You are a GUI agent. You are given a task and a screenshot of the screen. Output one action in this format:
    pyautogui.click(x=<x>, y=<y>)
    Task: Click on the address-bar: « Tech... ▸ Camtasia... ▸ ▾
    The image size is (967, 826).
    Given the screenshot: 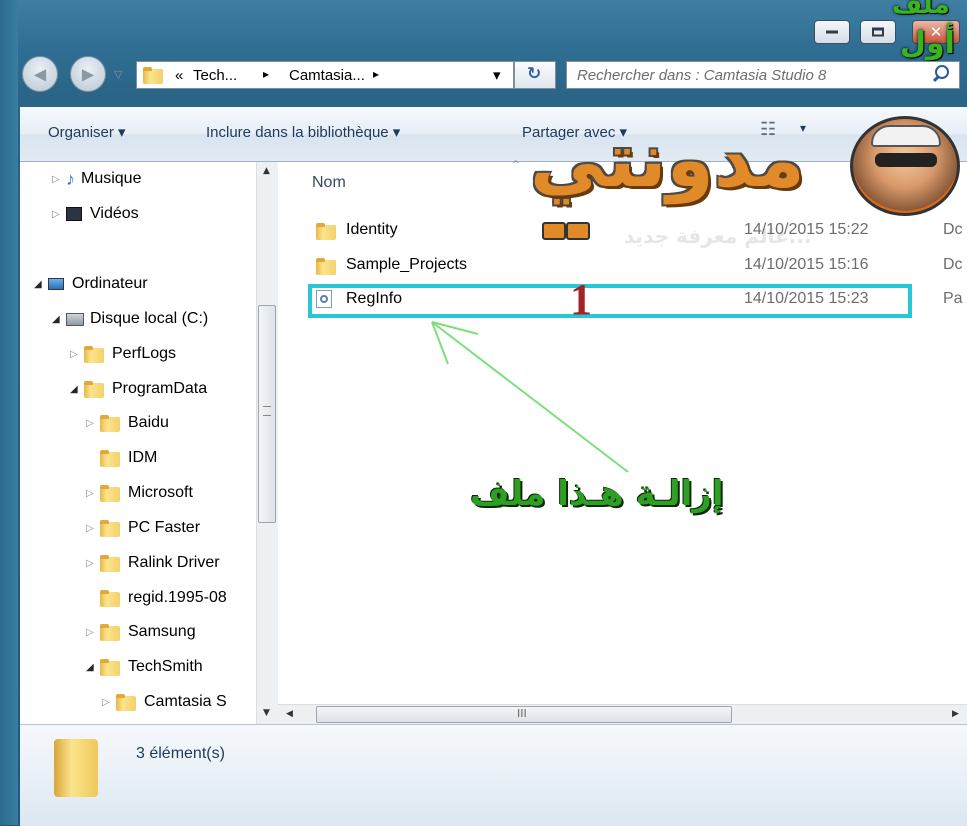 What is the action you would take?
    pyautogui.click(x=325, y=75)
    